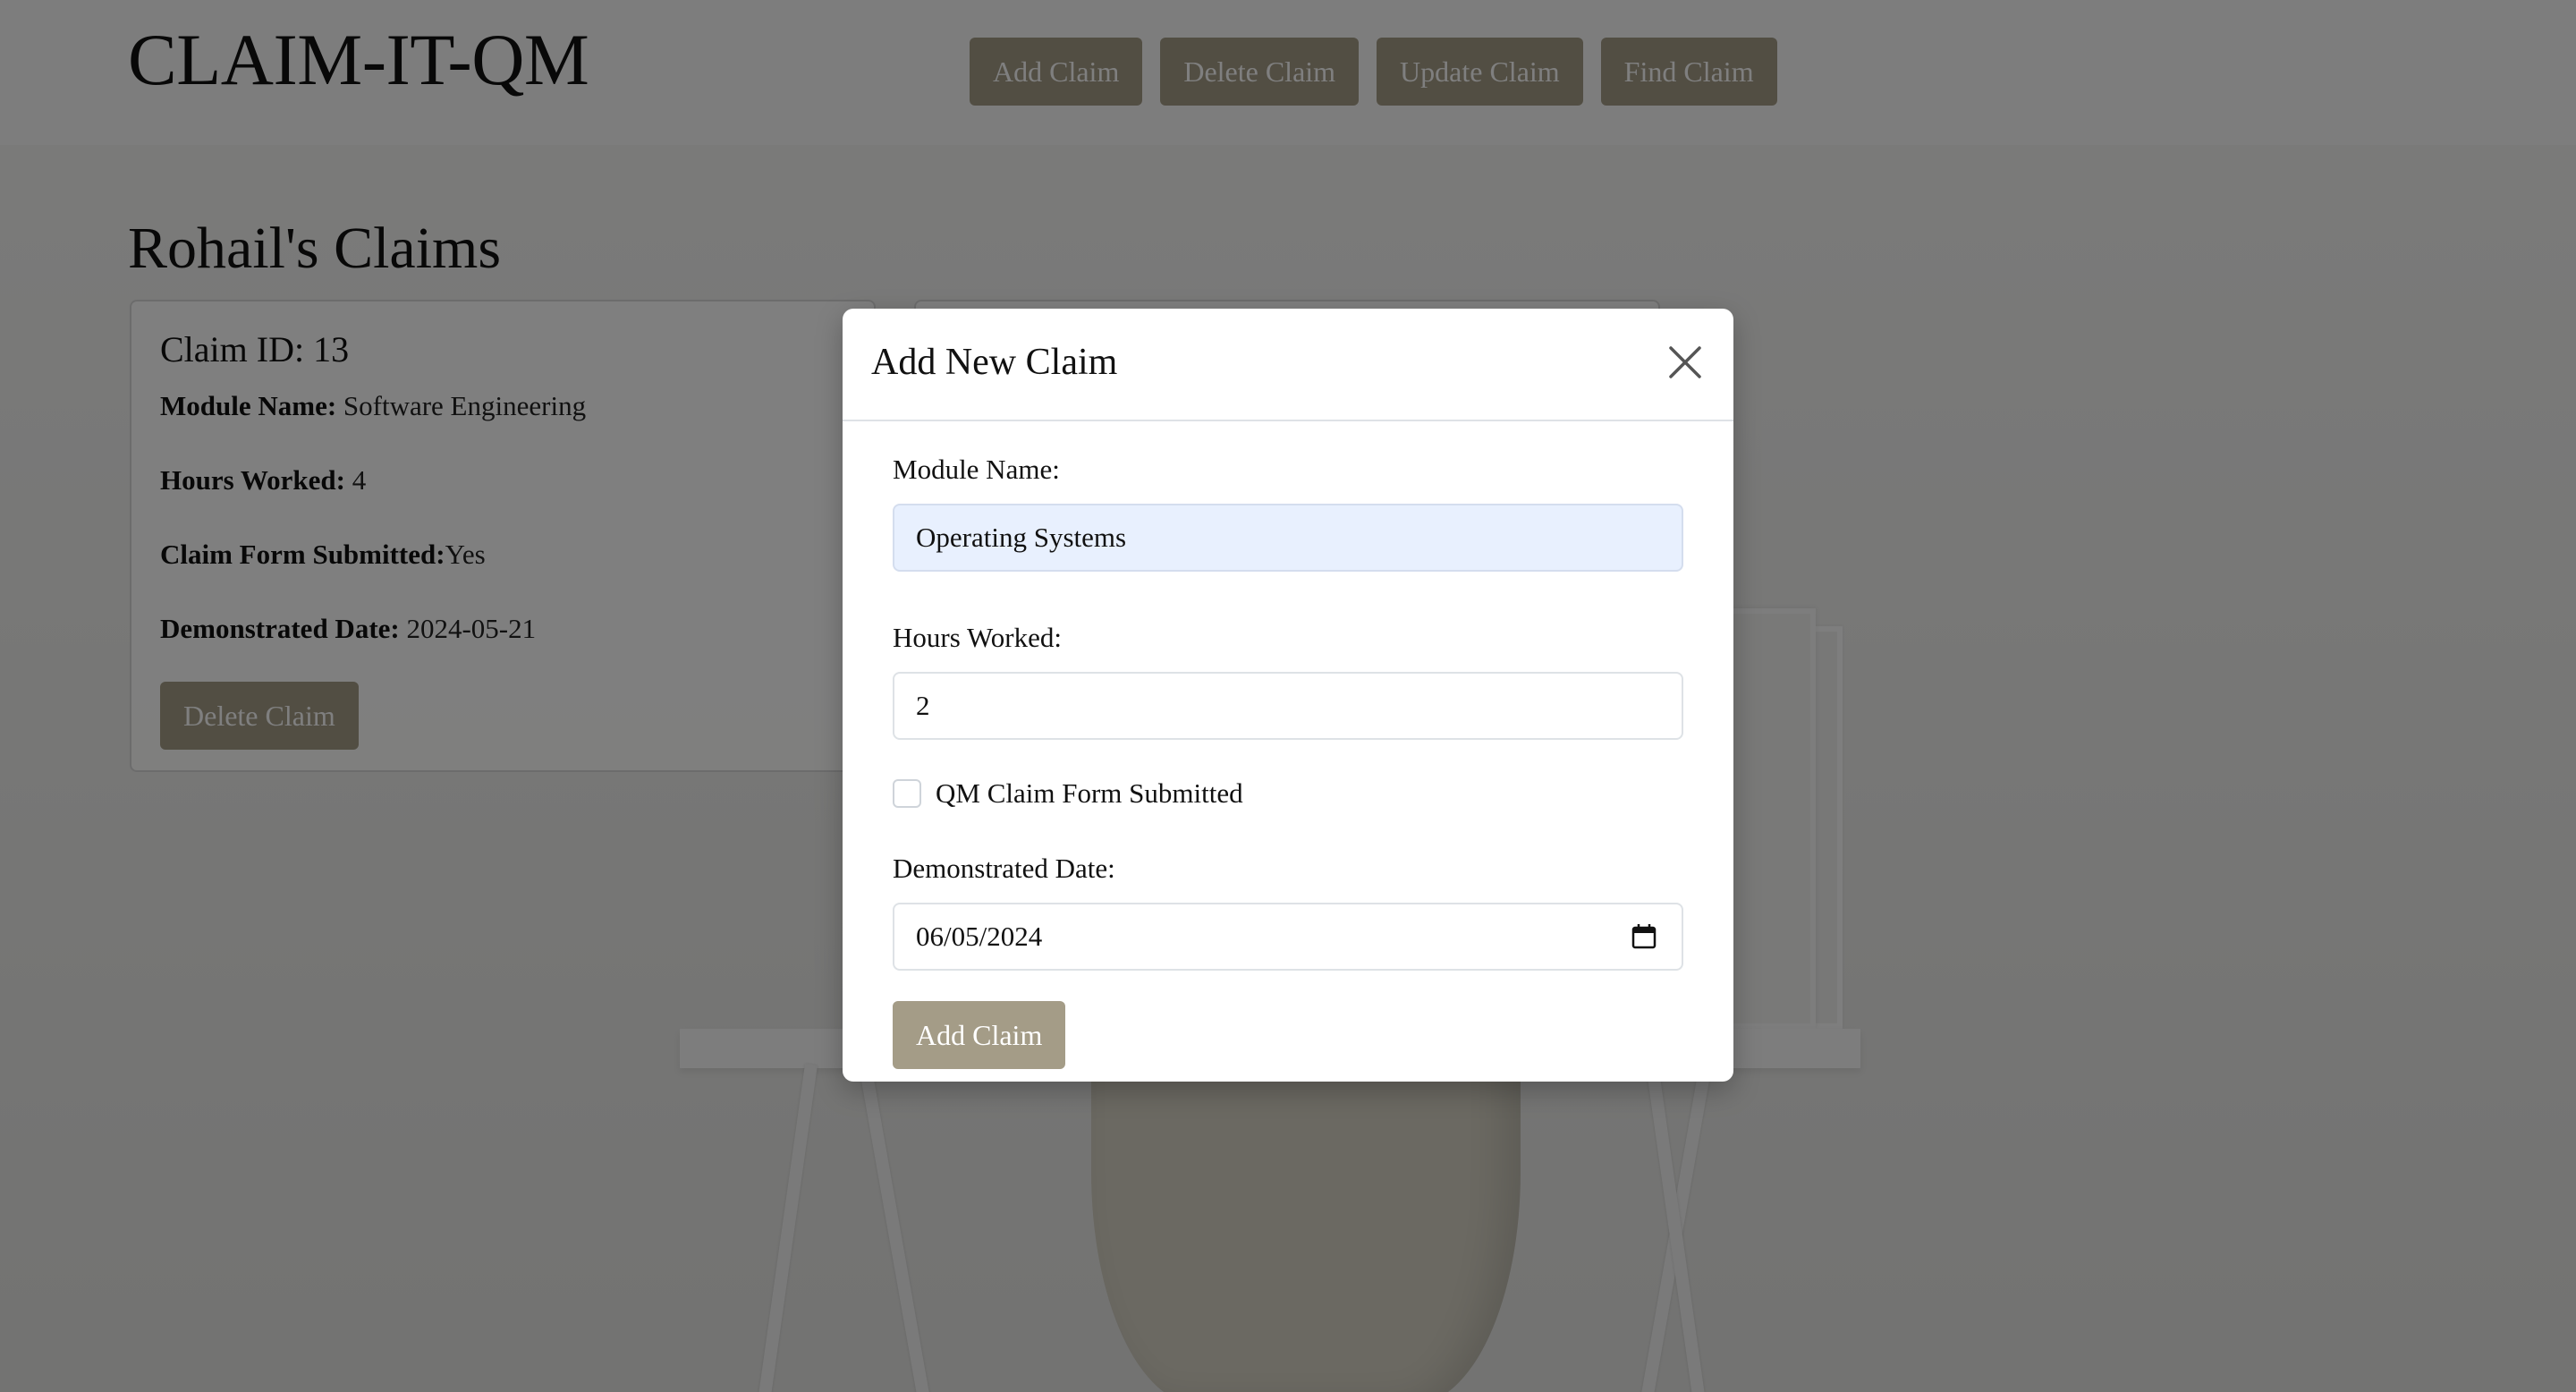 This screenshot has height=1392, width=2576. I want to click on claim-form-submitted-checkbox, so click(907, 793).